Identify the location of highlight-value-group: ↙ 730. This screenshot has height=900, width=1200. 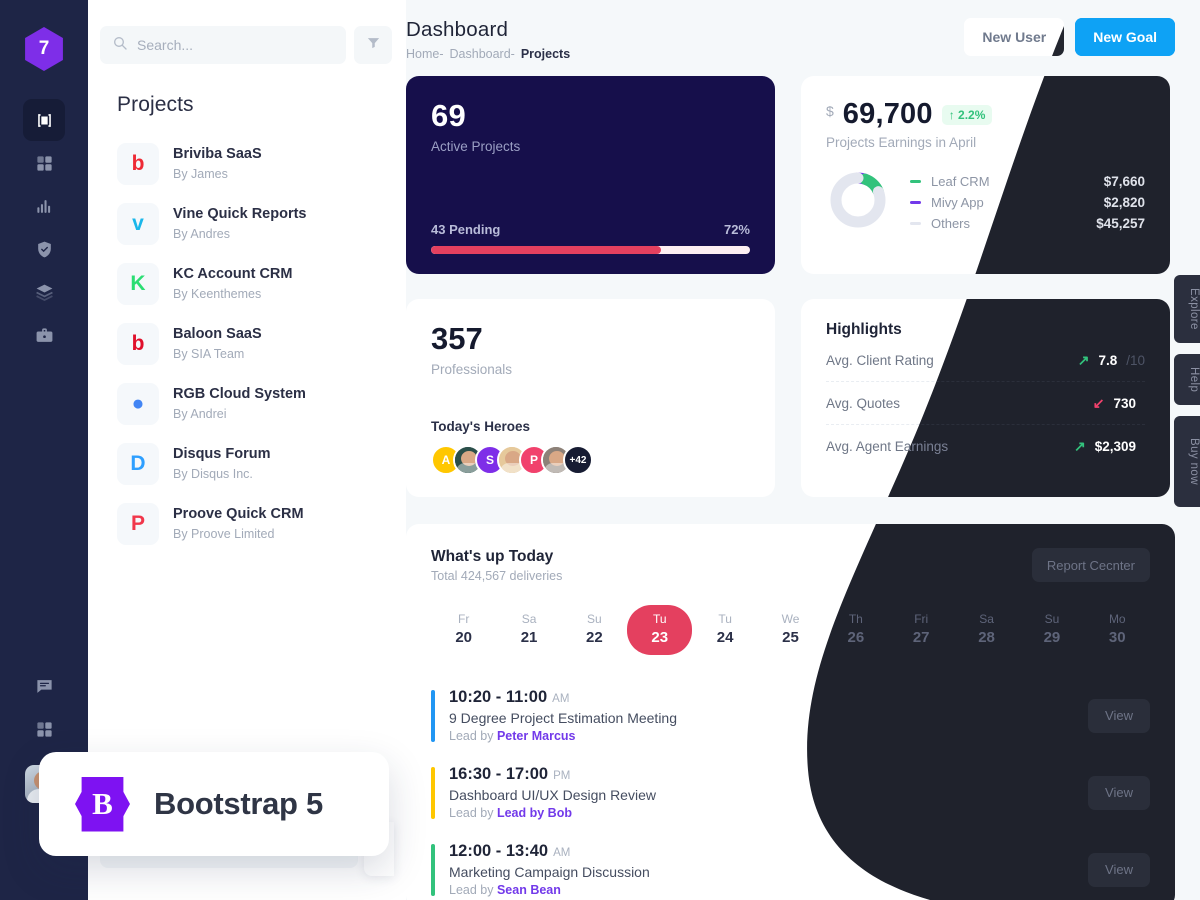
(1119, 403).